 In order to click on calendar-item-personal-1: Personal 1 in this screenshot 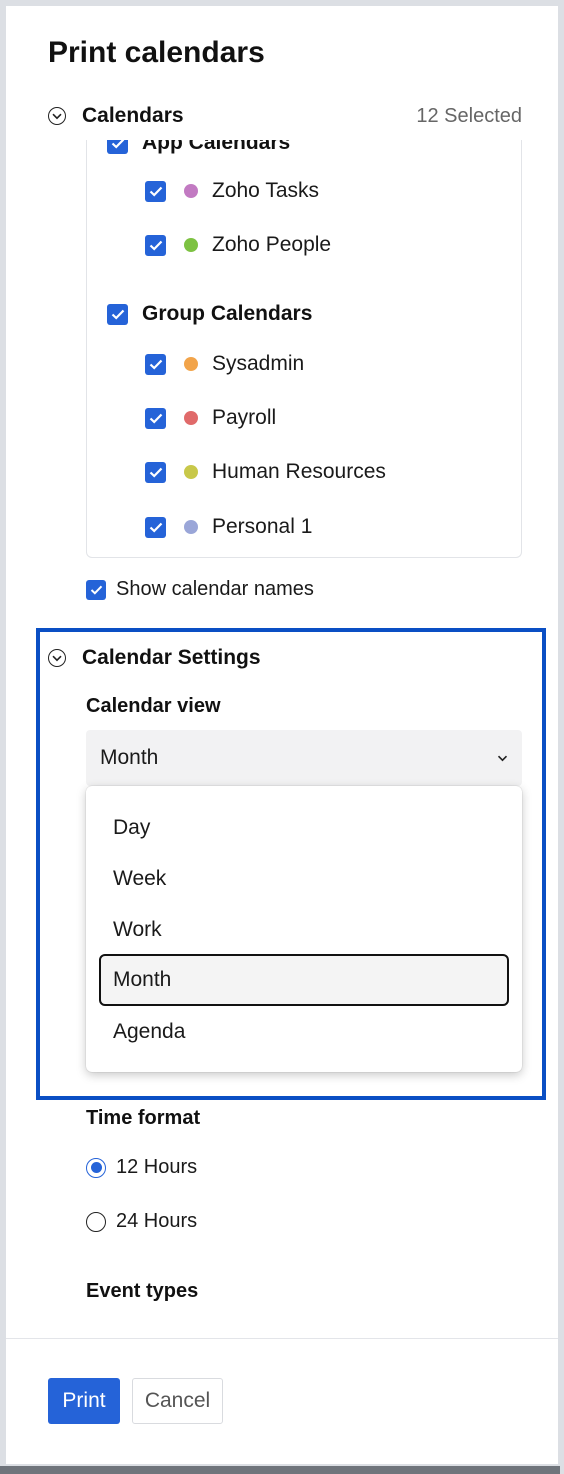, I will do `click(228, 527)`.